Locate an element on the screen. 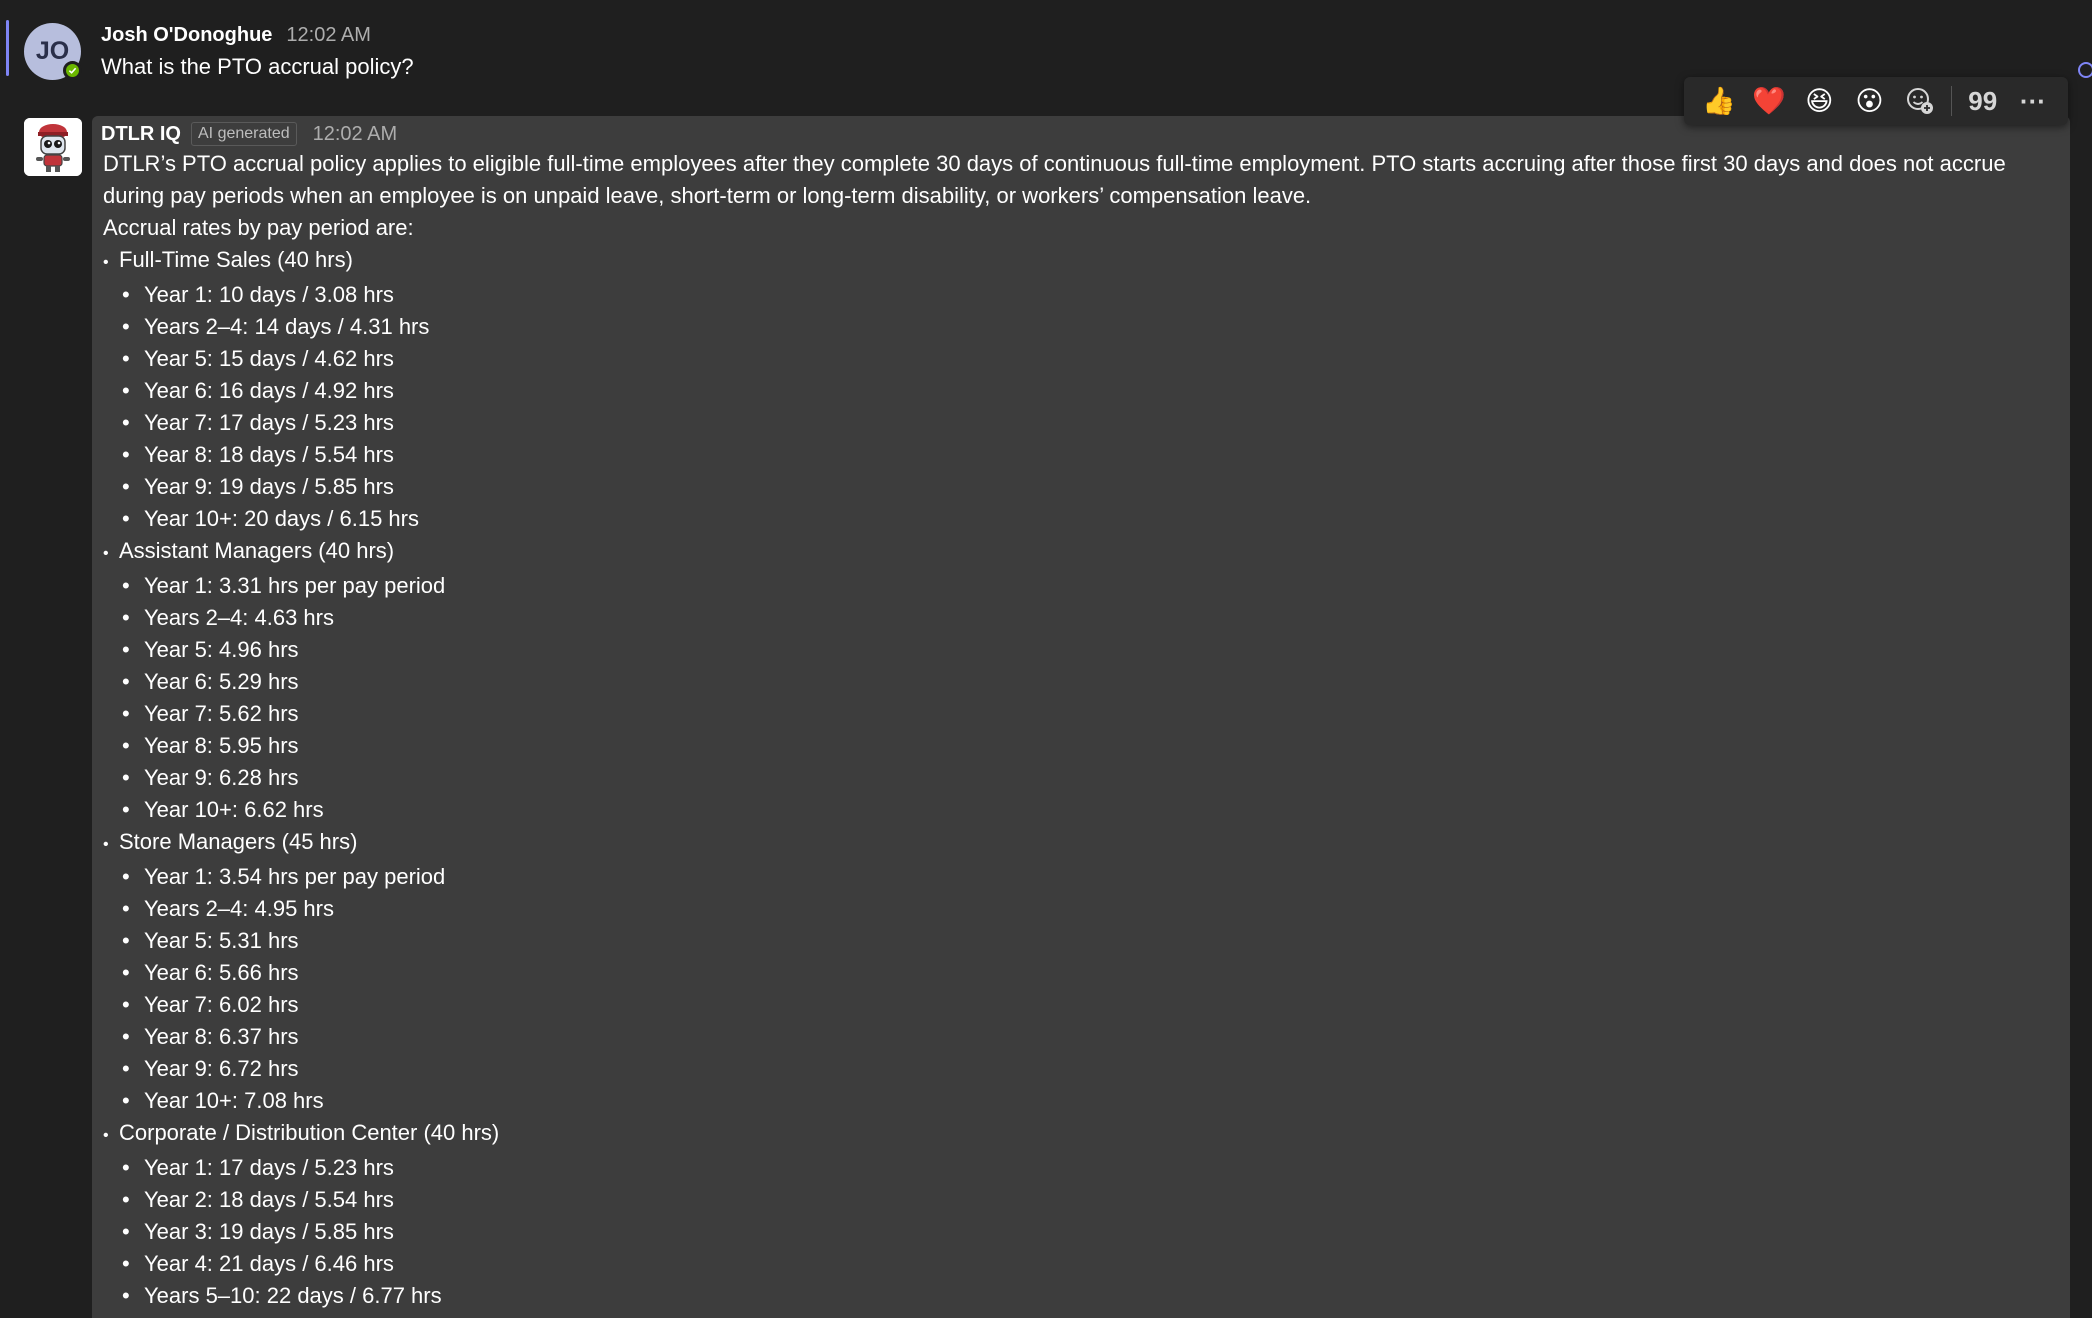 The width and height of the screenshot is (2092, 1318). read-receipt-icon is located at coordinates (2085, 70).